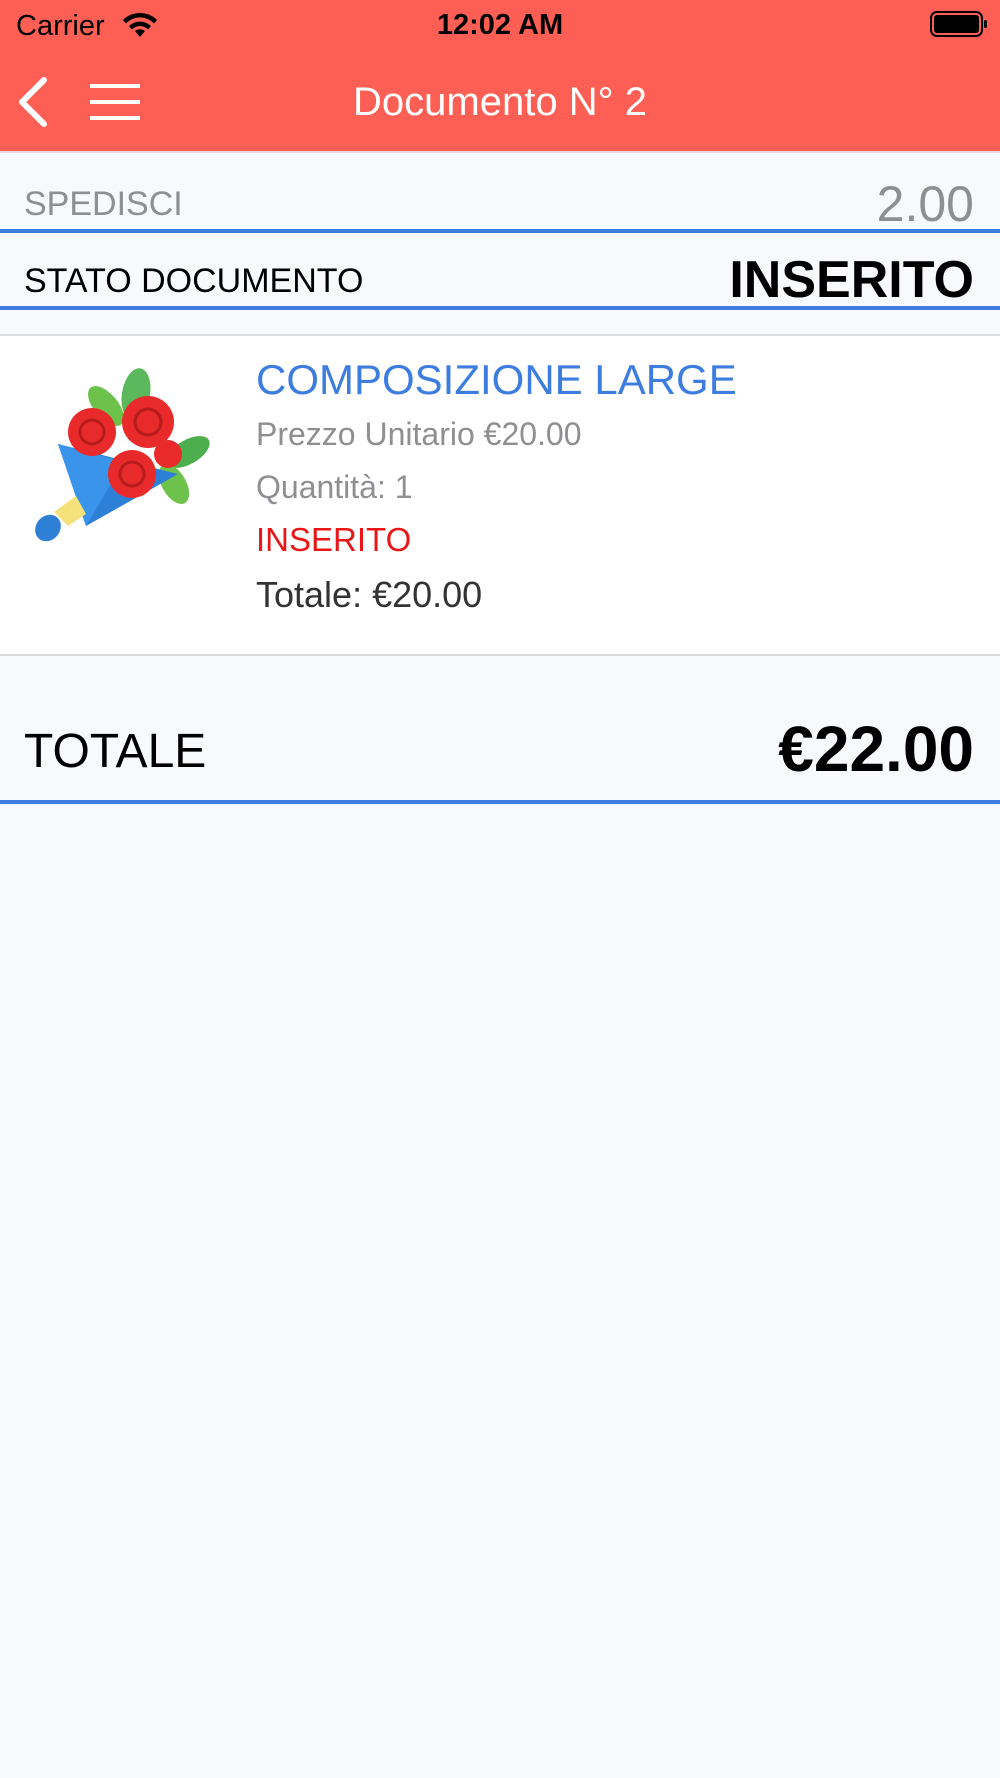  What do you see at coordinates (194, 281) in the screenshot?
I see `document-status-label: STATO DOCUMENTO` at bounding box center [194, 281].